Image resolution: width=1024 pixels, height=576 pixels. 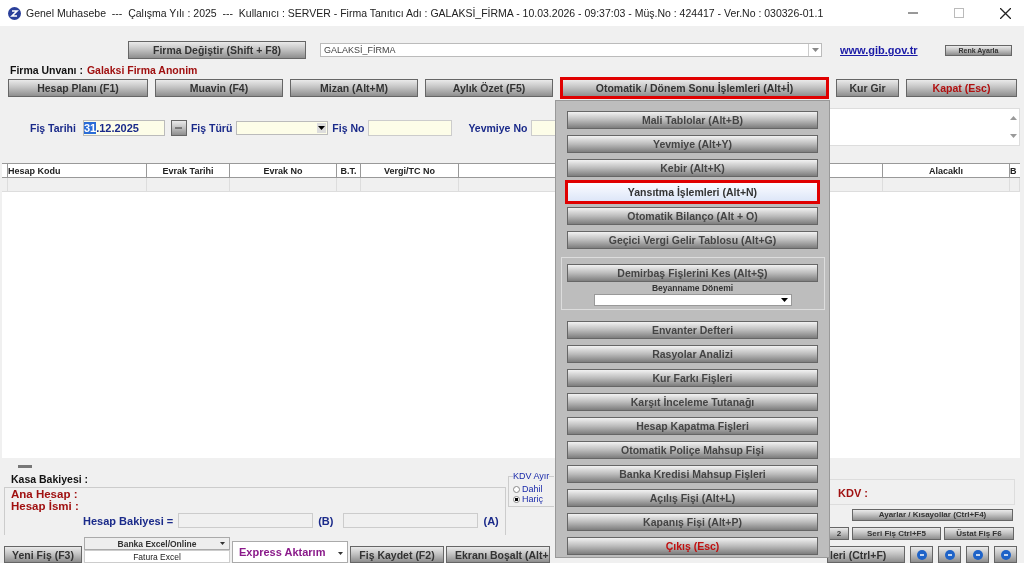 I want to click on vat-group-title: KDV Ayır, so click(x=531, y=476).